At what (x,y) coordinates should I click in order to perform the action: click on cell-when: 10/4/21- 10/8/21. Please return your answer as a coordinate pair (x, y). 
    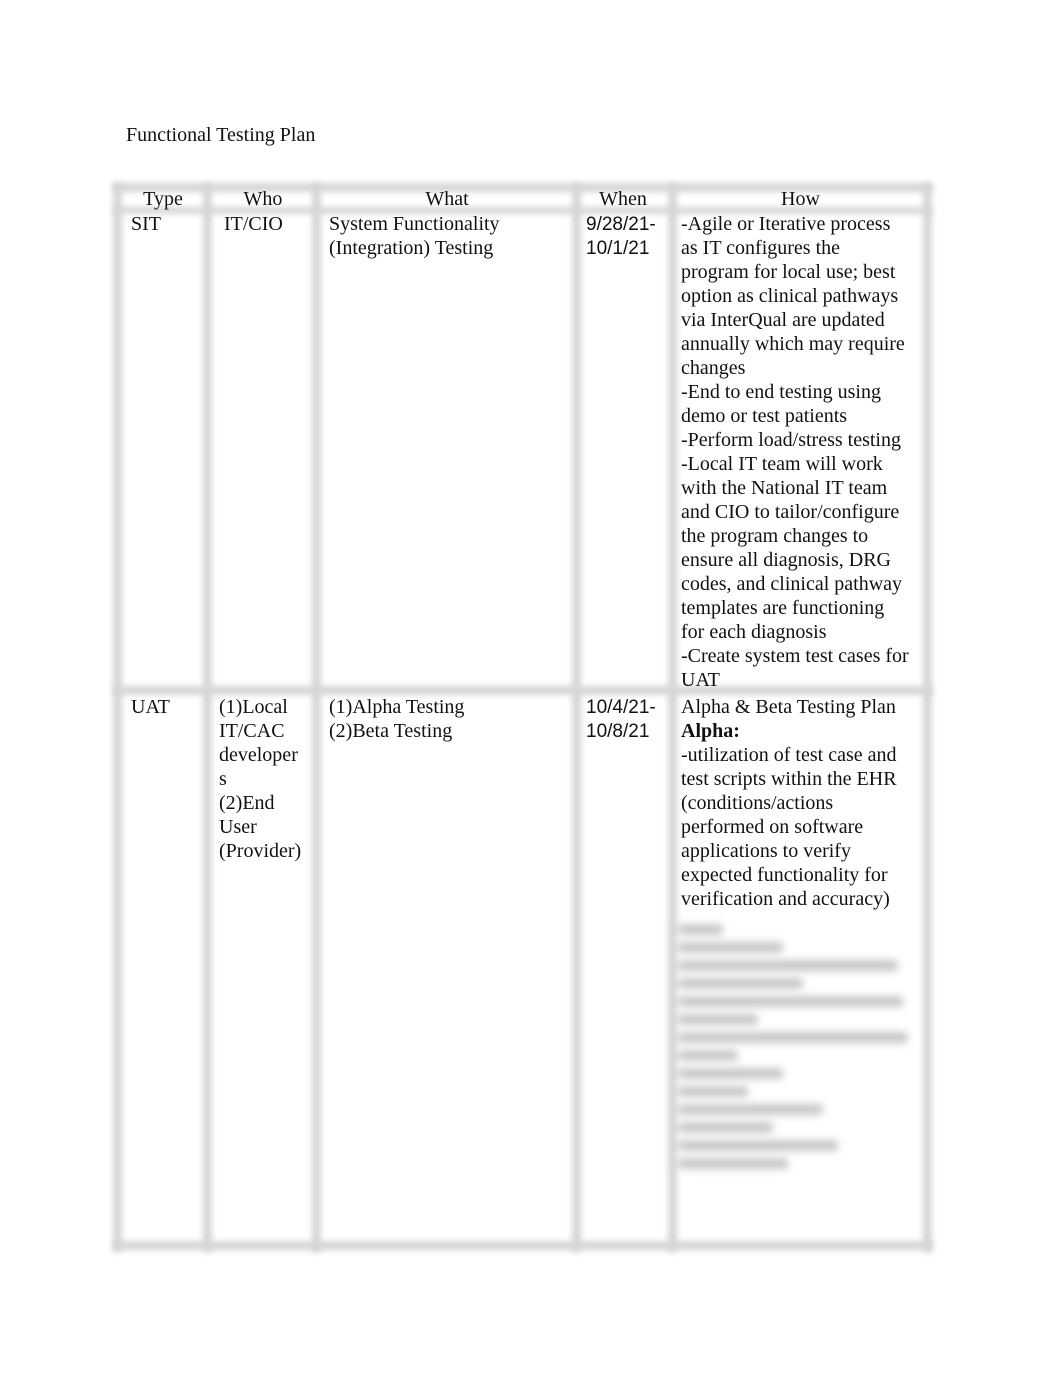
    Looking at the image, I should click on (621, 719).